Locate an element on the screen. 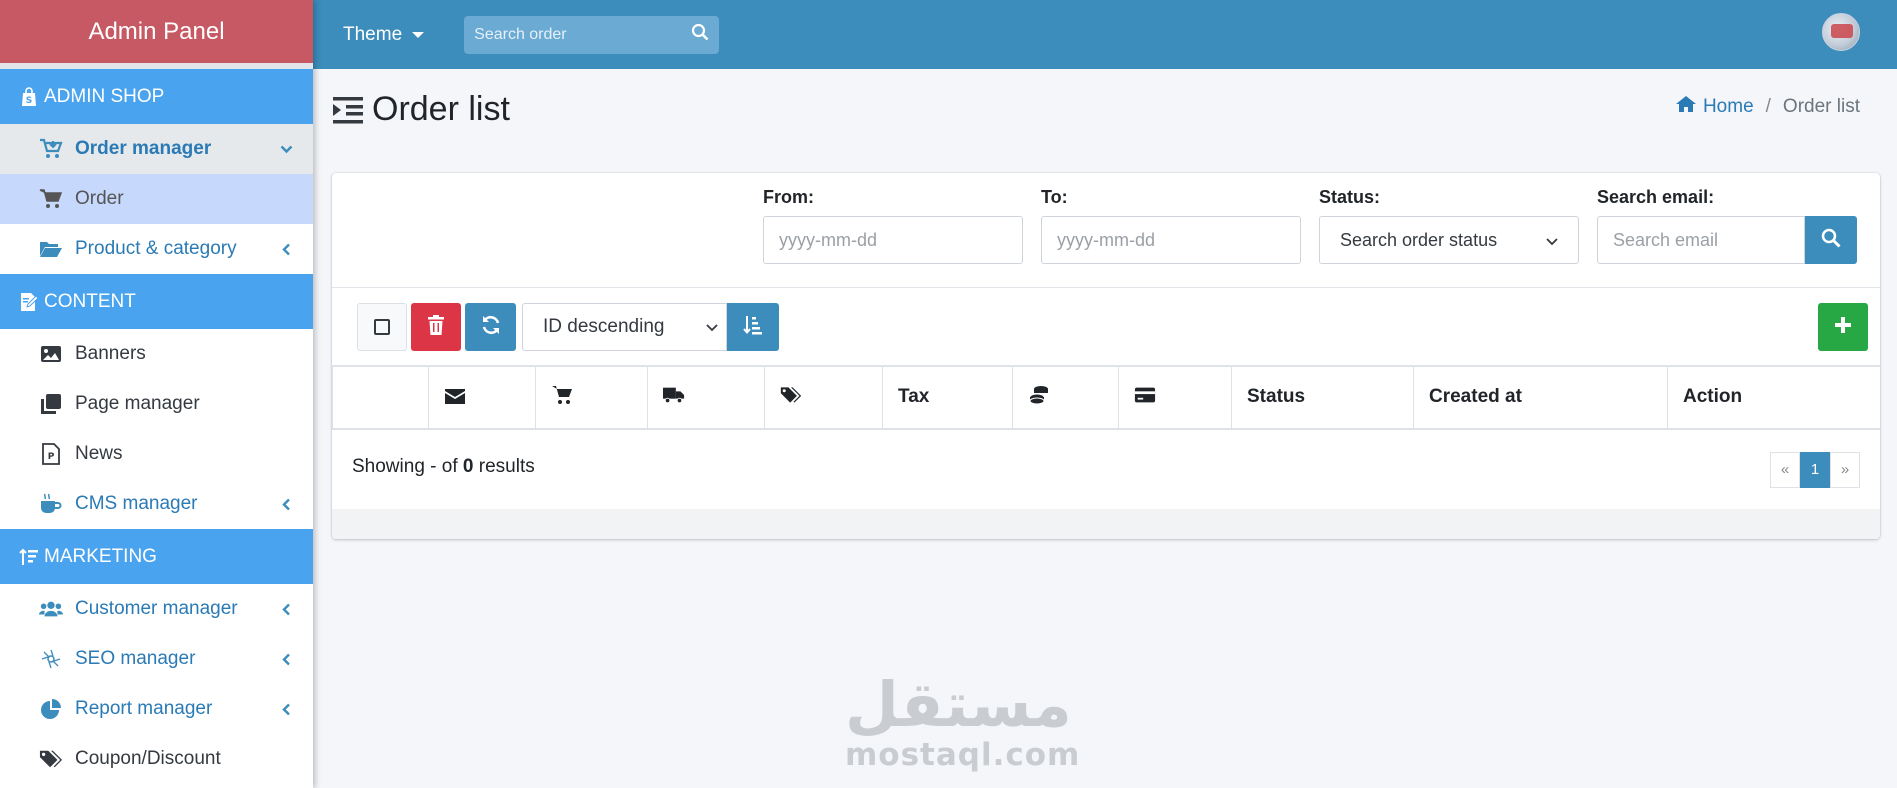  sidebar-item-label: Product & category is located at coordinates (156, 248).